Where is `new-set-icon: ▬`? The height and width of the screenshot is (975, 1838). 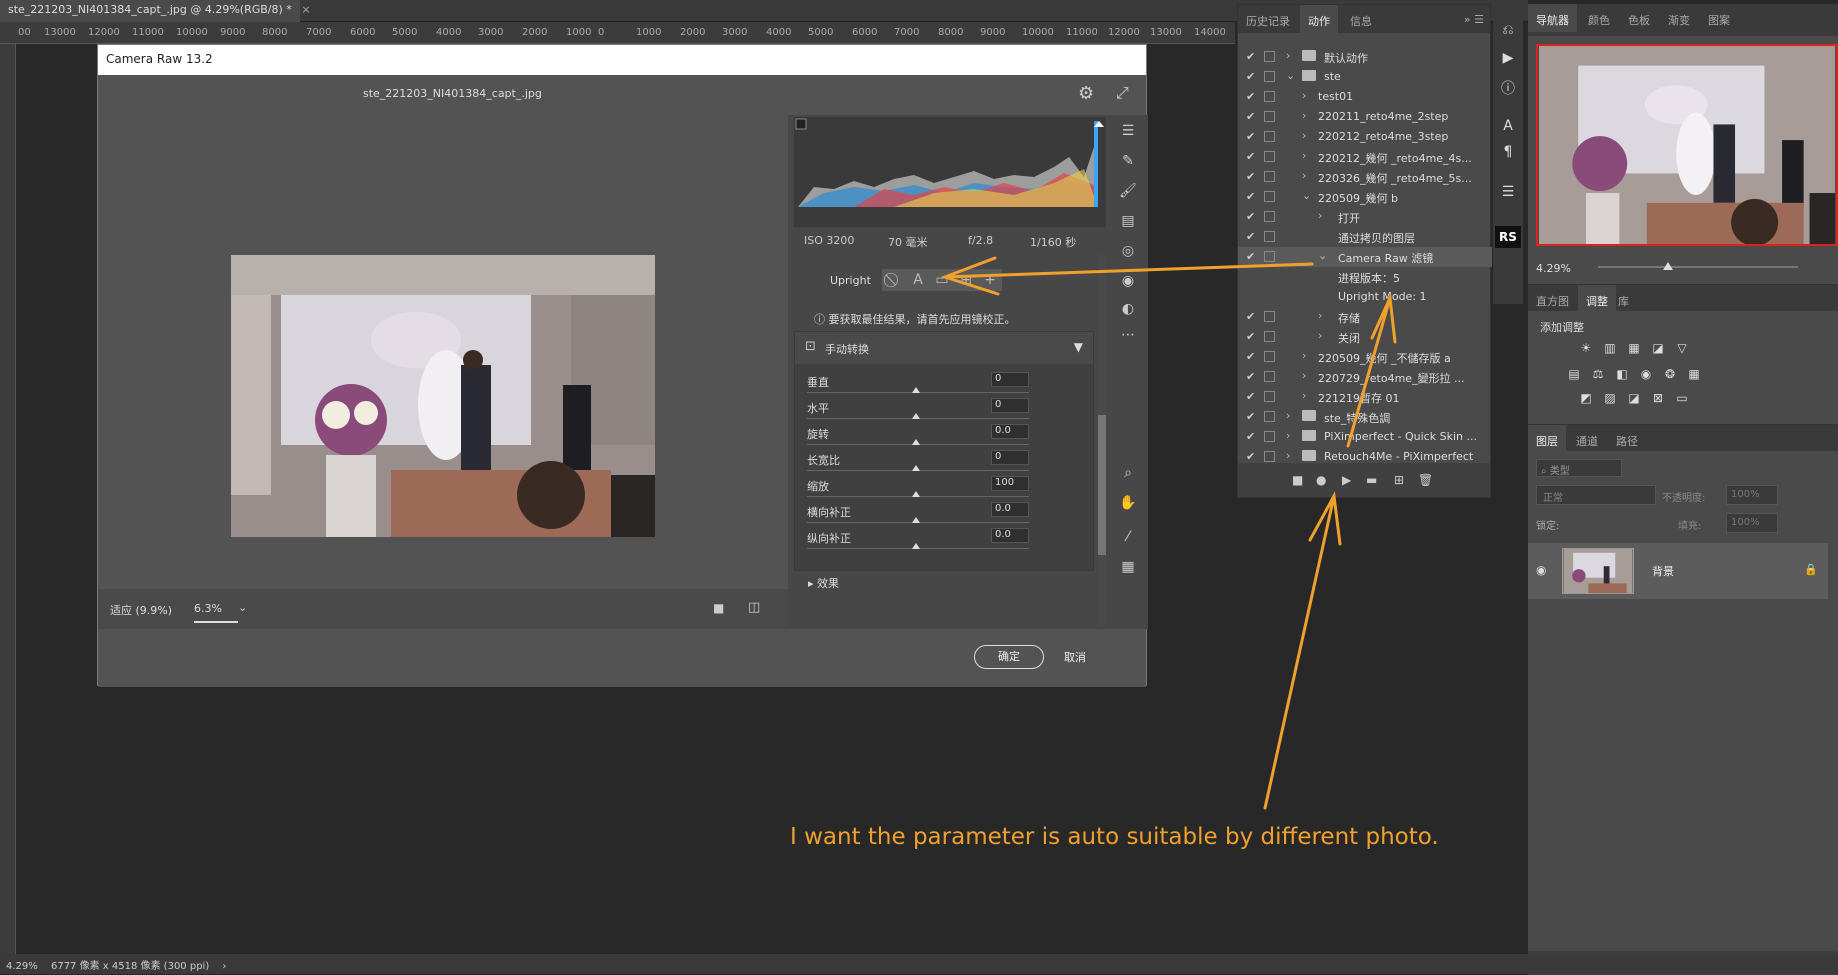
new-set-icon: ▬ is located at coordinates (1371, 480).